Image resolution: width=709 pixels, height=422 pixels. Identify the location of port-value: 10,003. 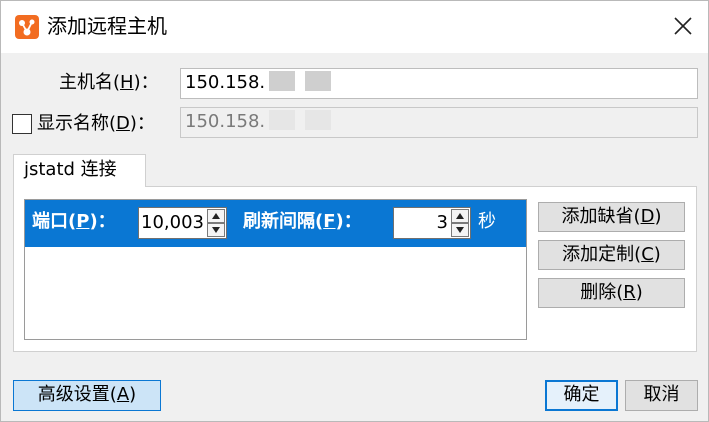
(172, 222).